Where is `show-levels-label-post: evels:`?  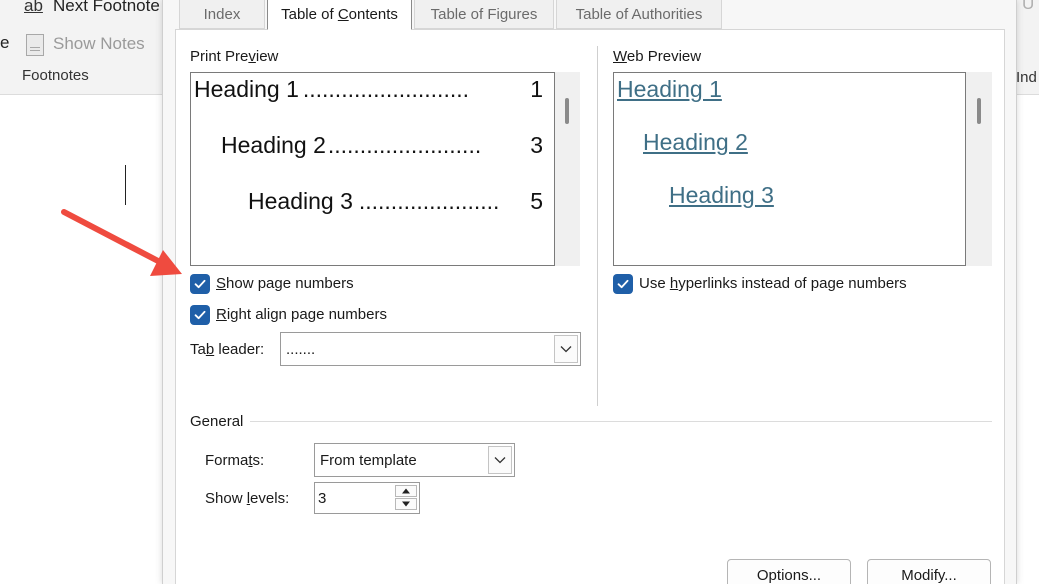 show-levels-label-post: evels: is located at coordinates (270, 498).